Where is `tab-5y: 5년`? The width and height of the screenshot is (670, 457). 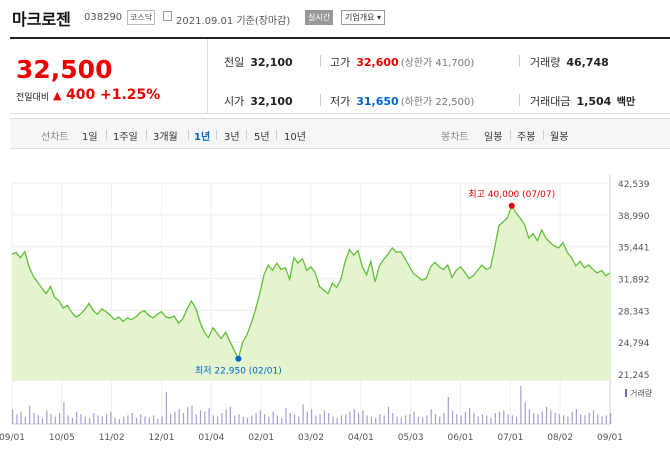 tab-5y: 5년 is located at coordinates (262, 135).